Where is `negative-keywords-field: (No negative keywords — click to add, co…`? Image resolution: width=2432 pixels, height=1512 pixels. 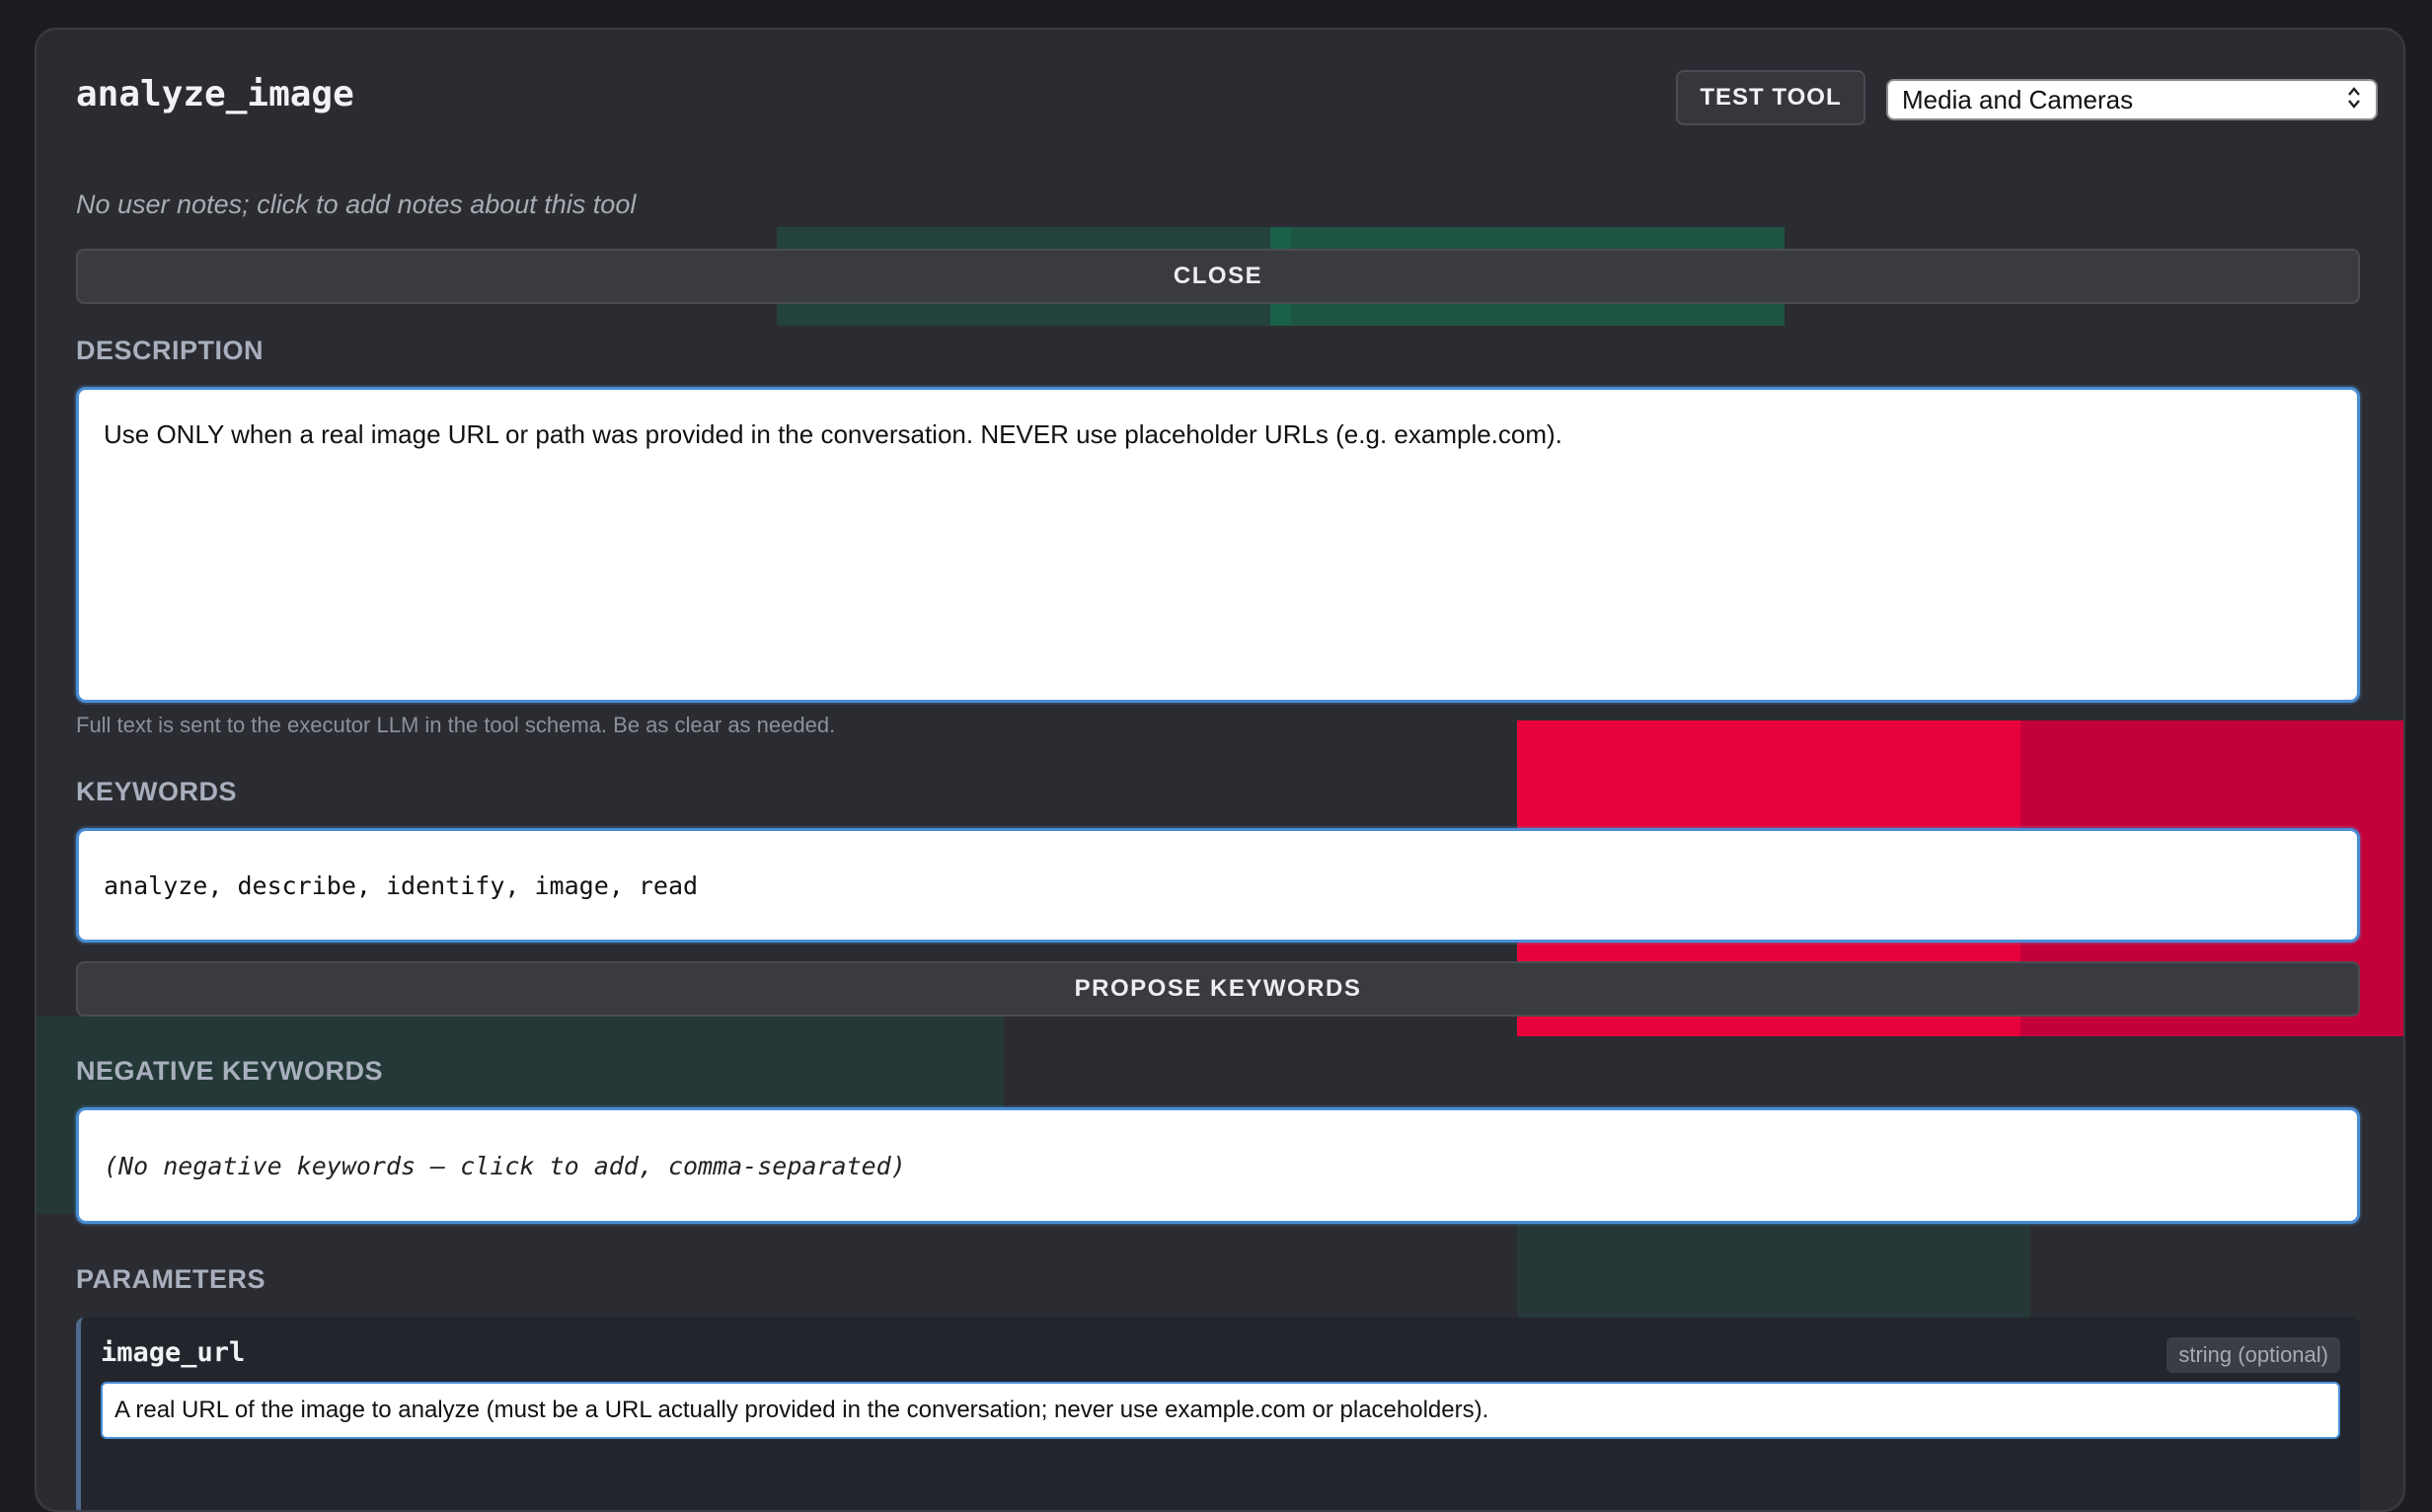
negative-keywords-field: (No negative keywords — click to add, co… is located at coordinates (1218, 1166).